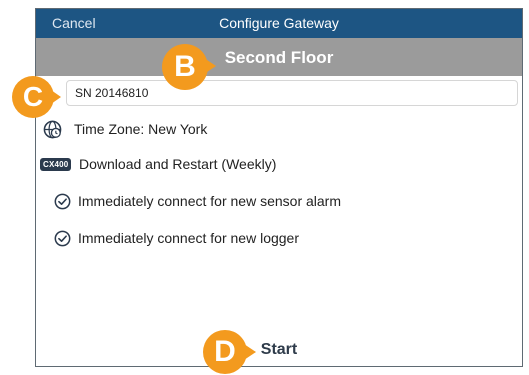  Describe the element at coordinates (279, 350) in the screenshot. I see `start-button: Start` at that location.